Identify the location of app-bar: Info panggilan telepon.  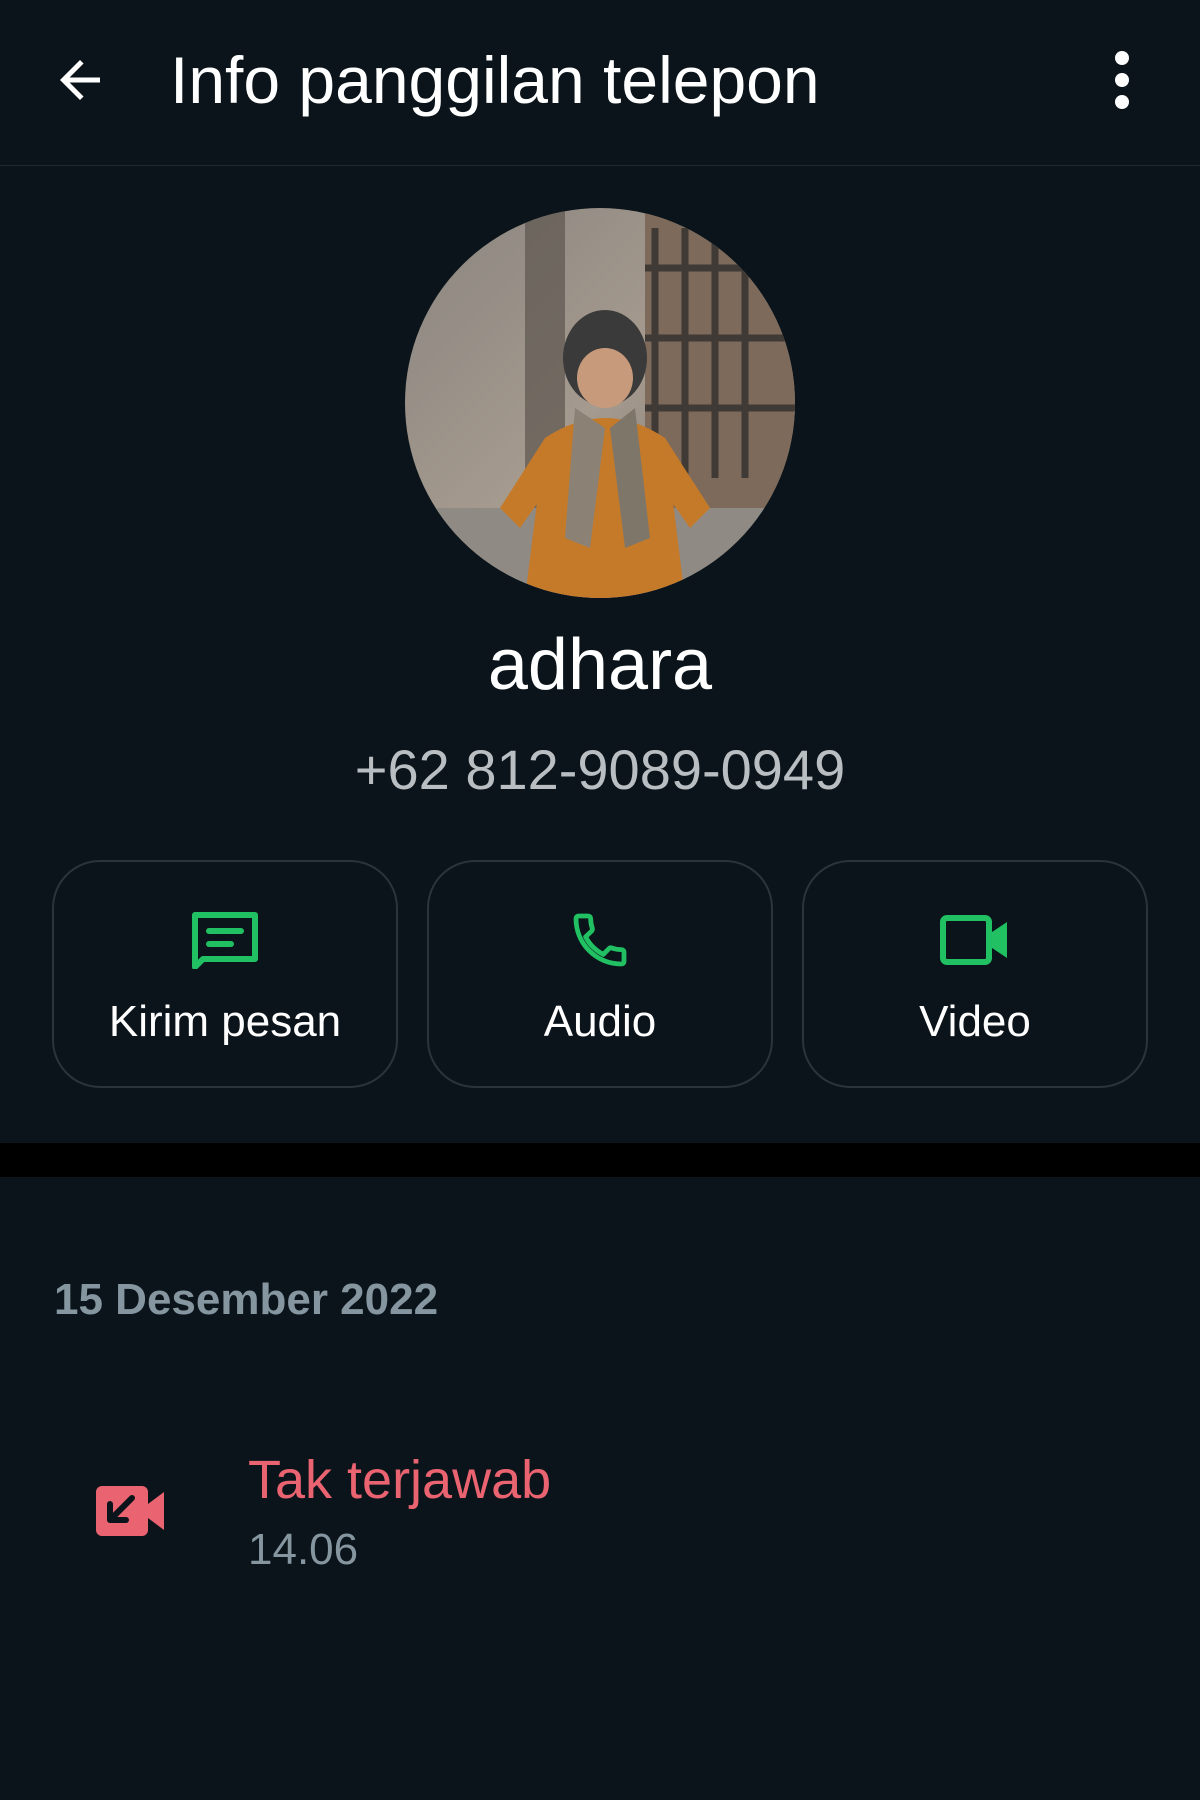
(600, 83).